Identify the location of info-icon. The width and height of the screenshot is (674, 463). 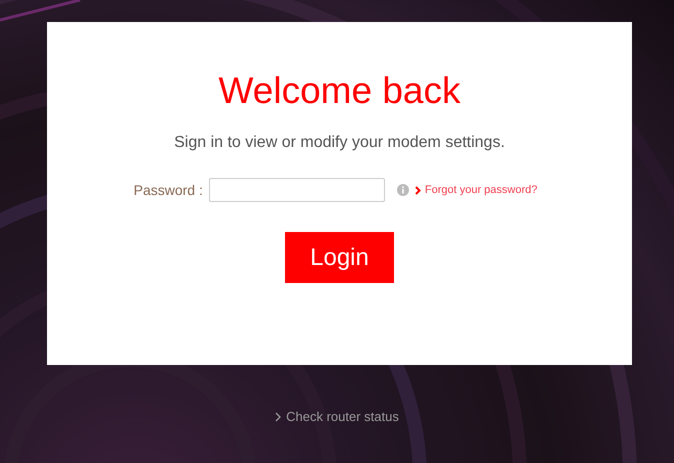
(402, 190).